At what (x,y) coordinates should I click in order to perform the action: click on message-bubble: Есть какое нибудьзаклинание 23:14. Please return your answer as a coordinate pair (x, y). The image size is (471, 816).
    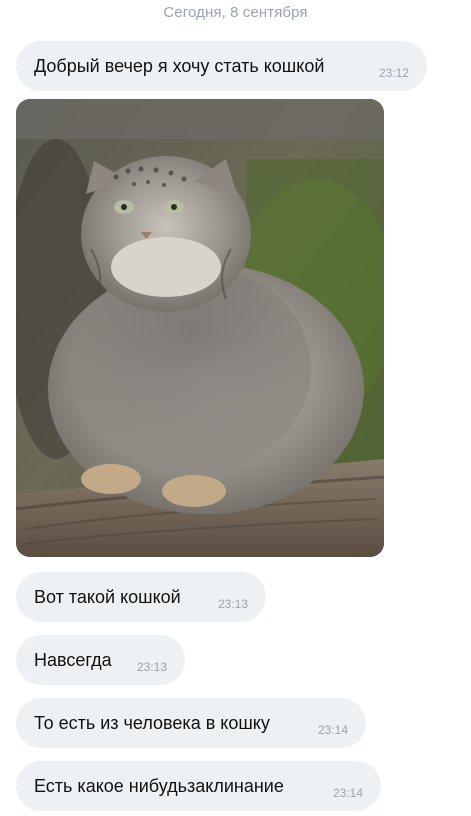
    Looking at the image, I should click on (198, 786).